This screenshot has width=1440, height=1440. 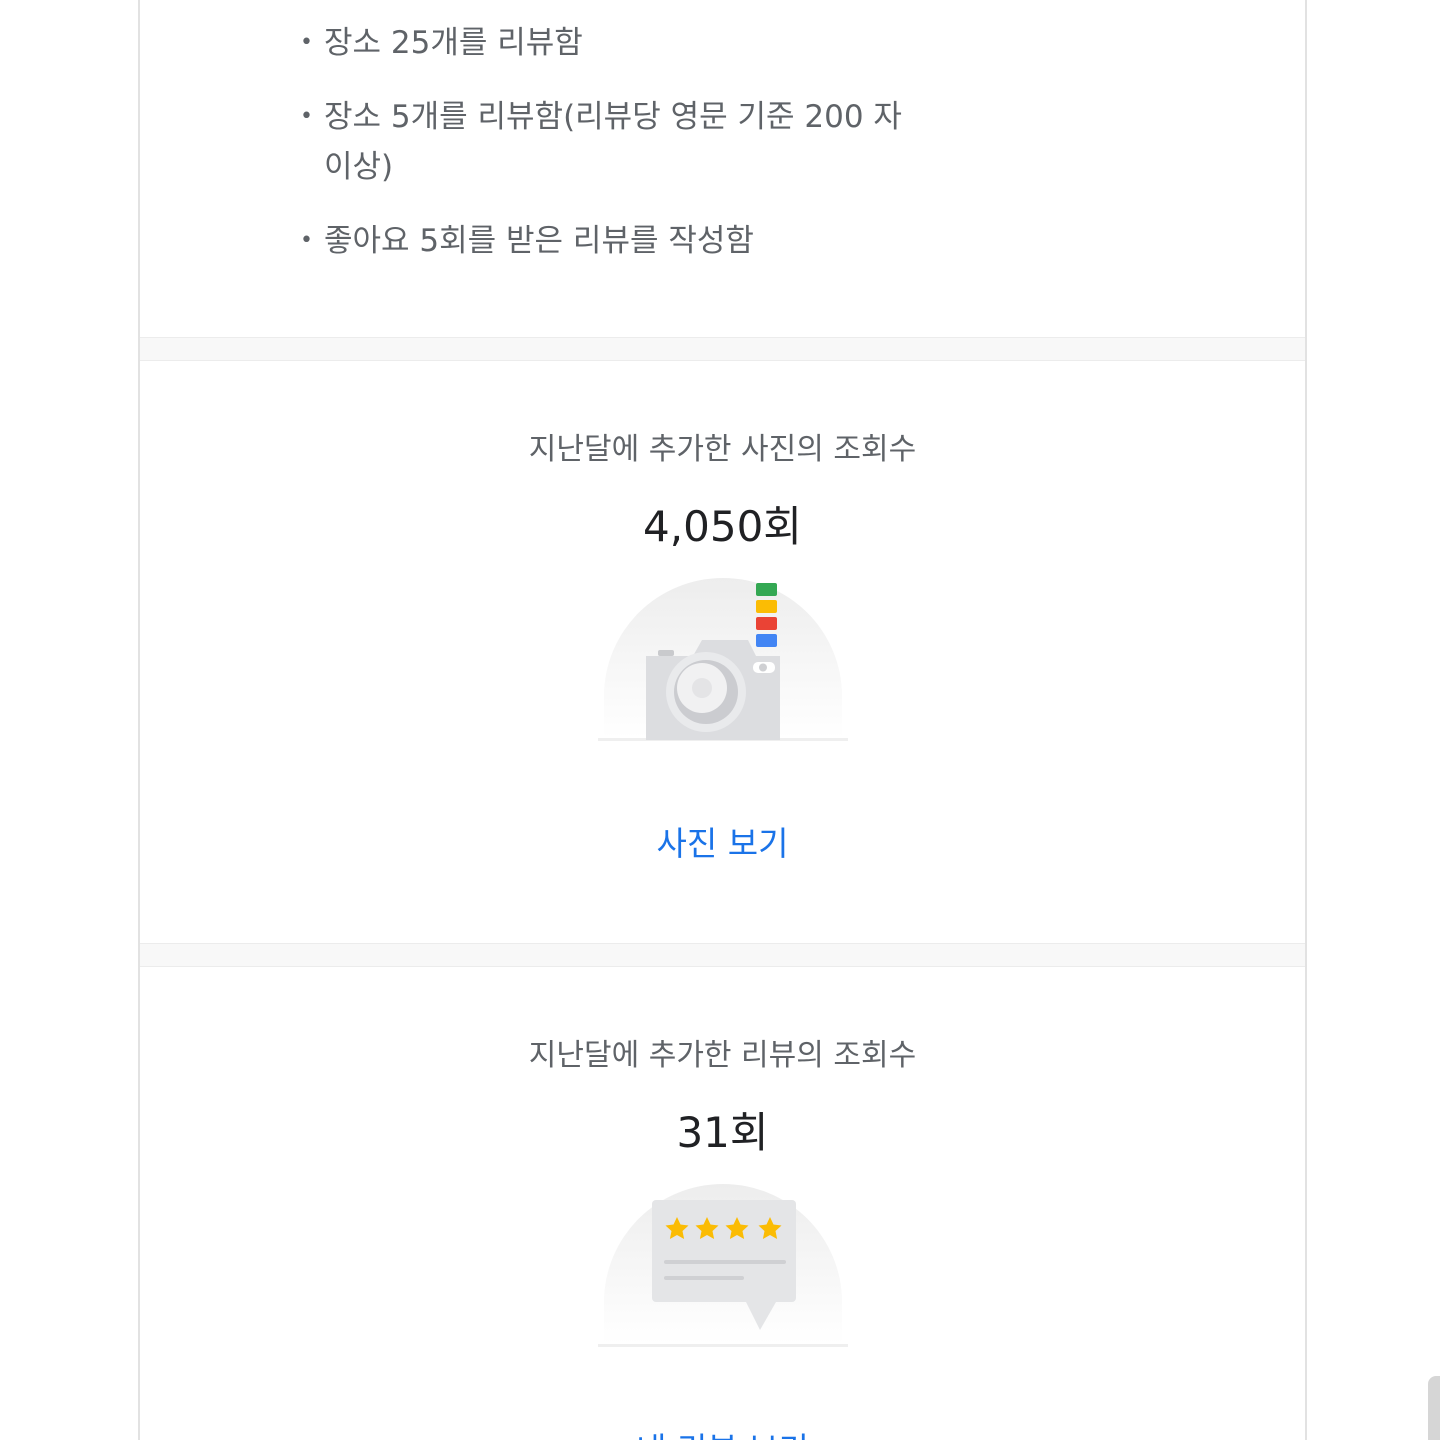 I want to click on review-views-label: 지난달에 추가한 리뷰의 조회수, so click(x=722, y=1055).